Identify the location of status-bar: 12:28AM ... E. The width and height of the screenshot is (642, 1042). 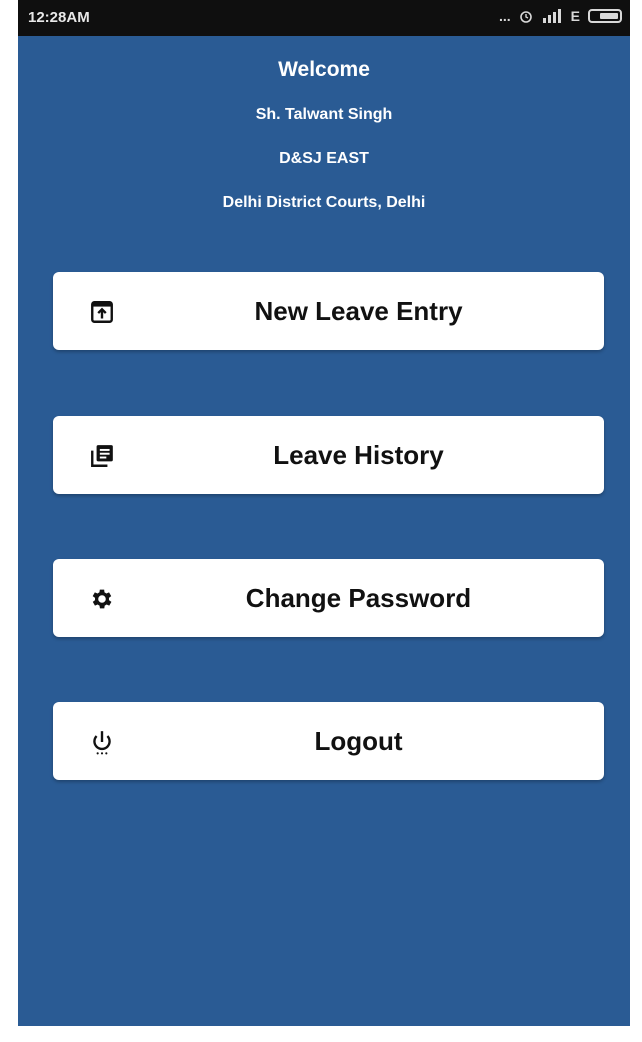
(324, 18).